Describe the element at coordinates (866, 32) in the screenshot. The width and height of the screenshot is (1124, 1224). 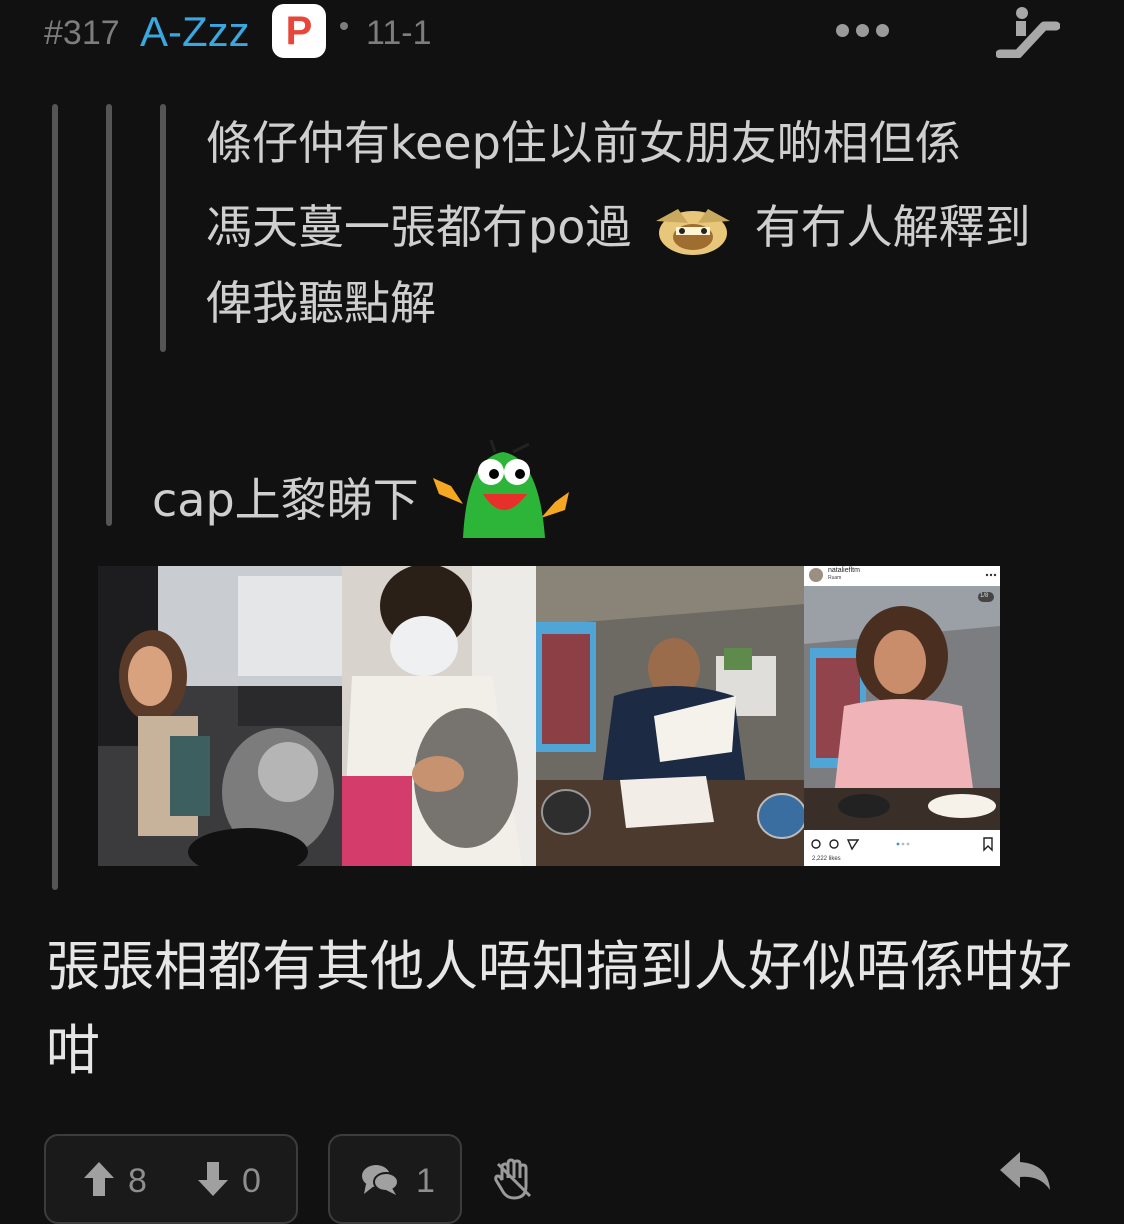
I see `more-options-icon` at that location.